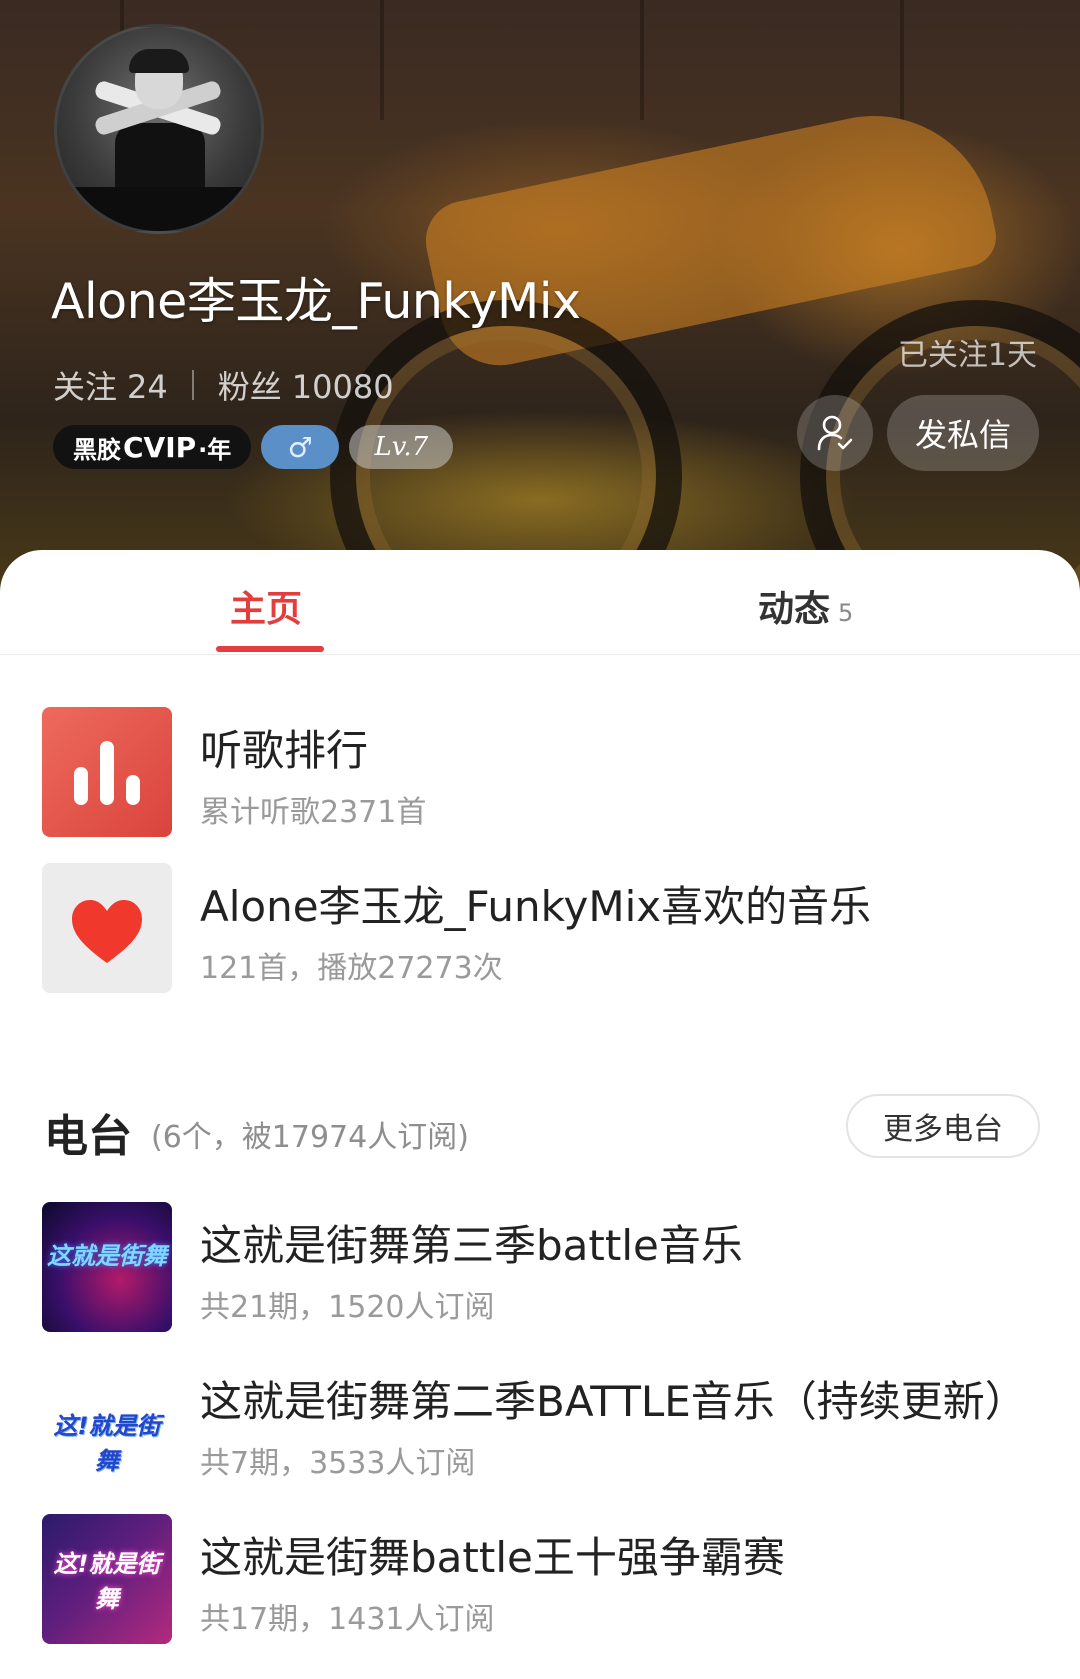  I want to click on level-text: Lv.7, so click(401, 447).